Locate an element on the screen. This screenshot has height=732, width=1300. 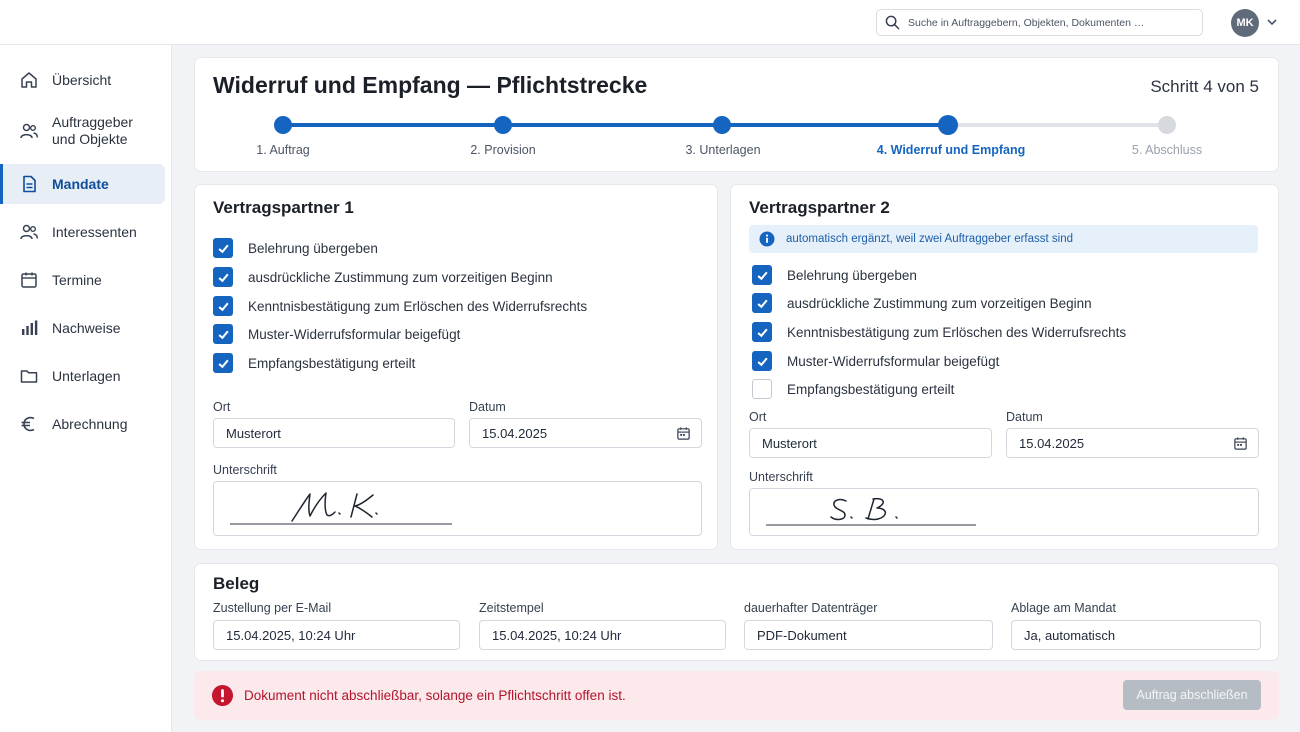
beleg-title: Beleg is located at coordinates (236, 583).